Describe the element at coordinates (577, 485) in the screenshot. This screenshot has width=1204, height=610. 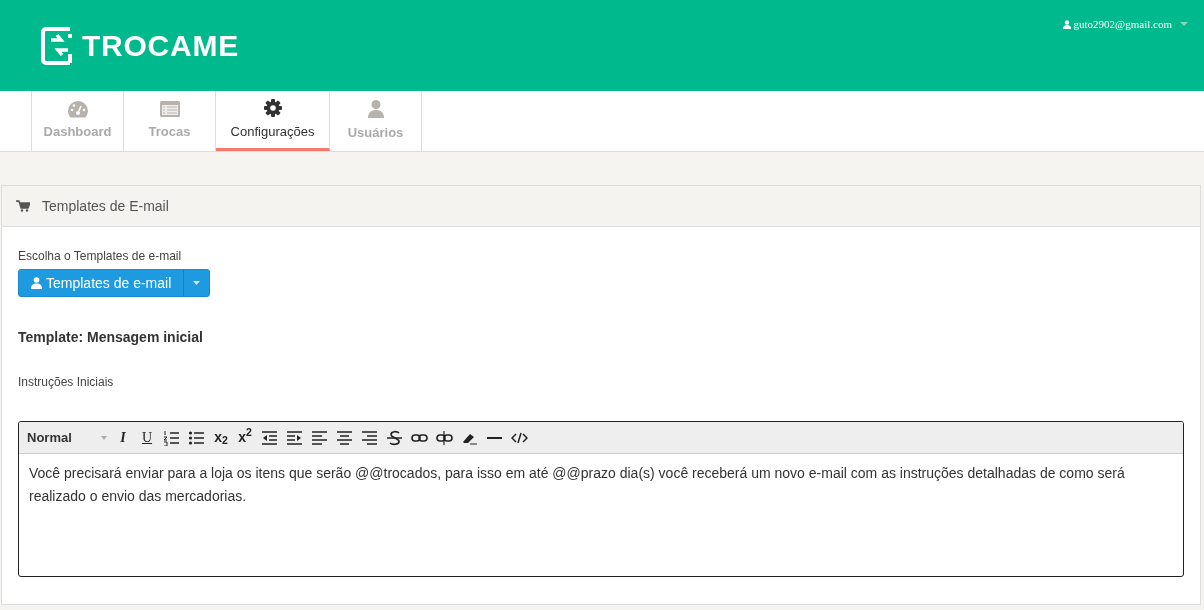
I see `editor-text: Você precisará enviar para a loja os itens que serão @@trocados, para isso em até @@prazo dia(s) você receberá um novo e-mail com as instruções detalhadas de como será realizado o envio das mercadorias.` at that location.